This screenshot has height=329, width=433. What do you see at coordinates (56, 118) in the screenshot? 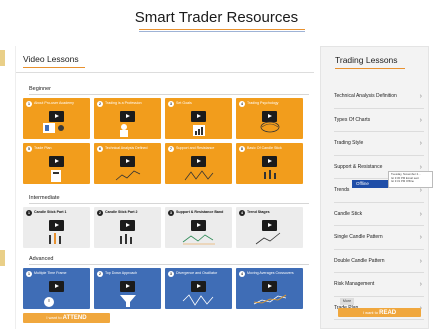
I see `video-card-beginner-1: 1 About Pro-user Academy` at bounding box center [56, 118].